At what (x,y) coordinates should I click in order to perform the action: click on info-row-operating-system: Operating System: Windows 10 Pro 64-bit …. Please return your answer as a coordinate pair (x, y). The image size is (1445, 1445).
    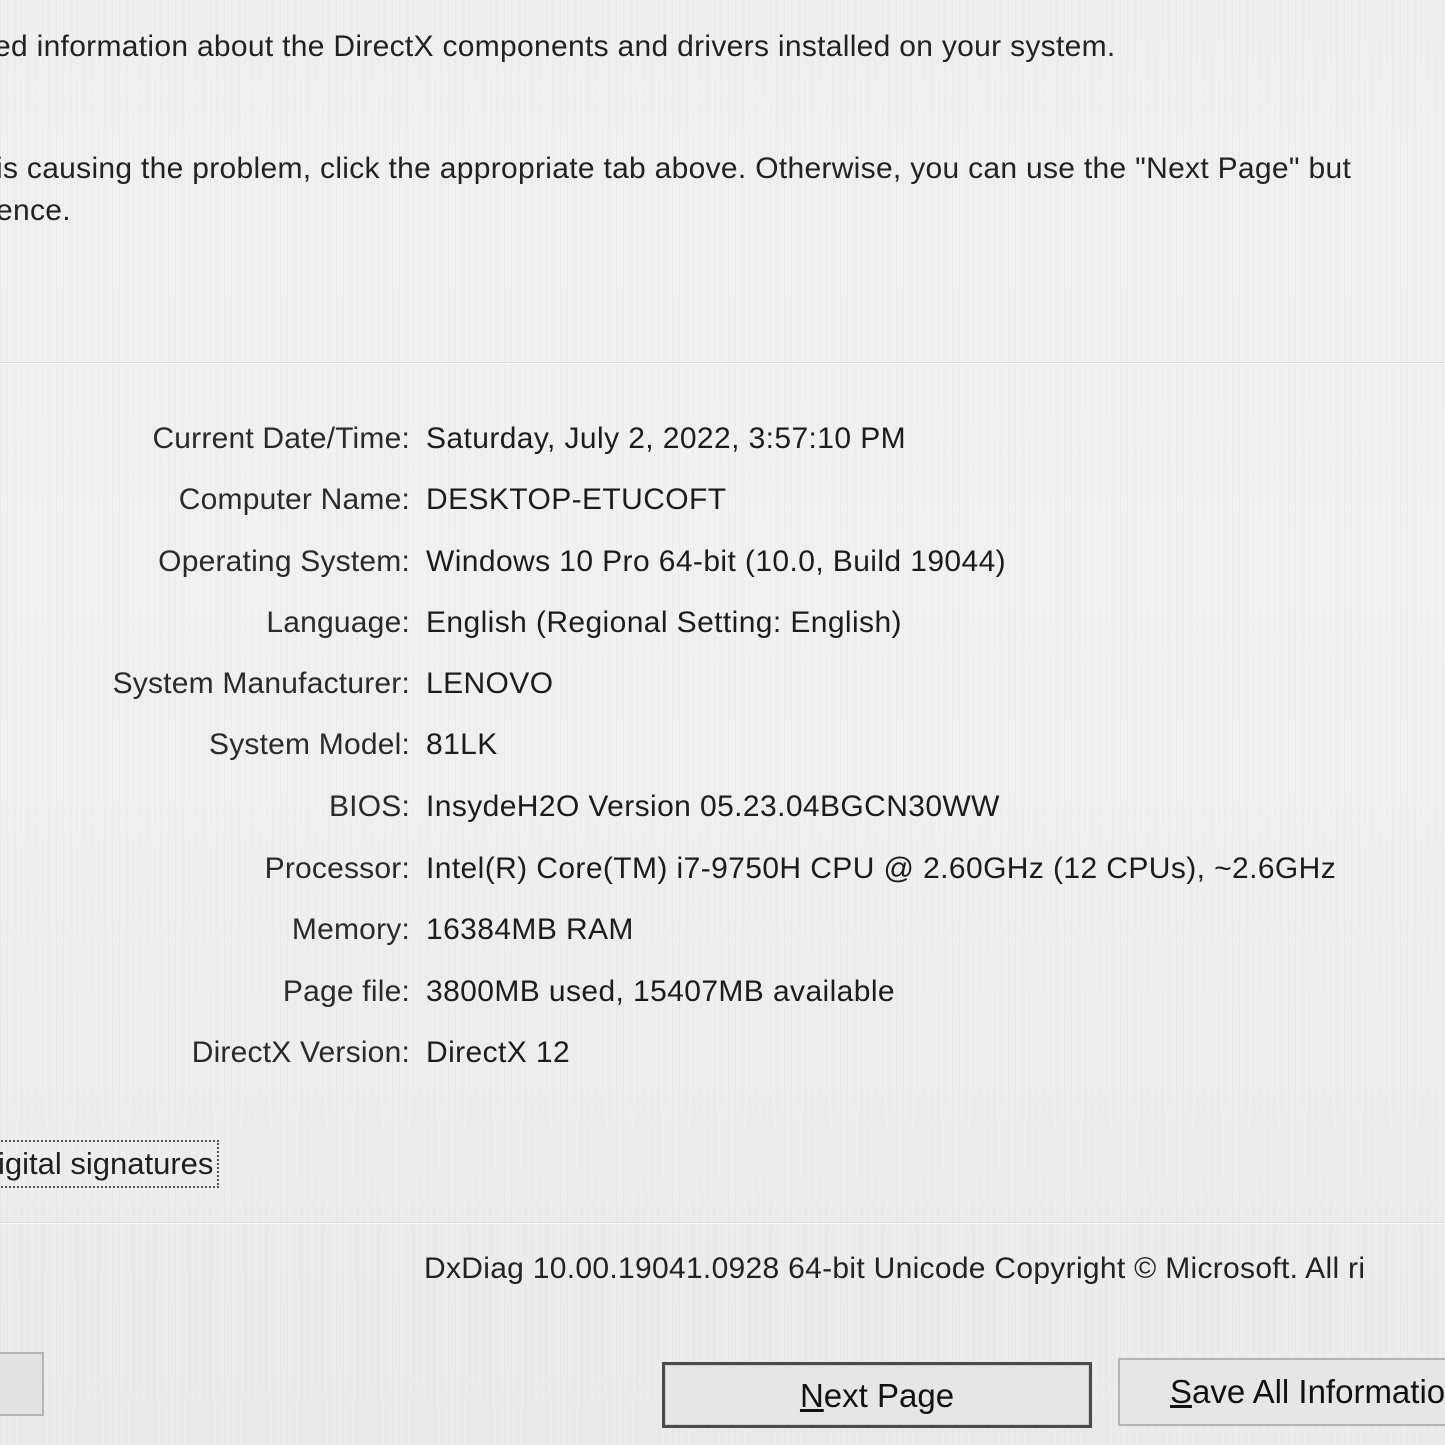
    Looking at the image, I should click on (722, 565).